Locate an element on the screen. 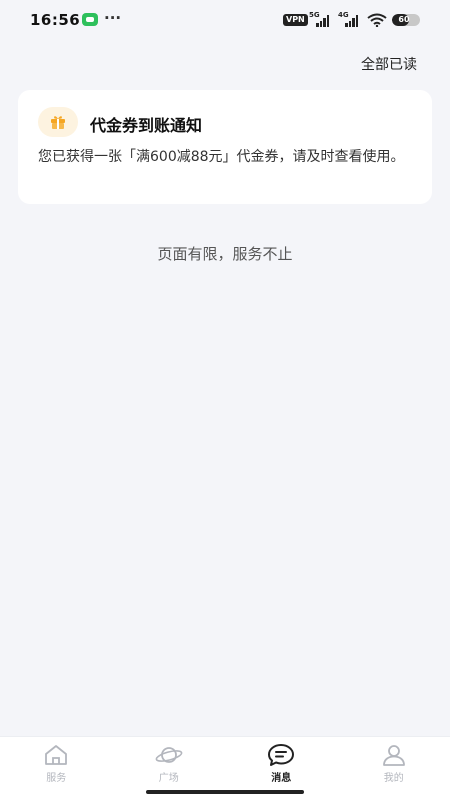 The image size is (450, 800). message-icon is located at coordinates (281, 755).